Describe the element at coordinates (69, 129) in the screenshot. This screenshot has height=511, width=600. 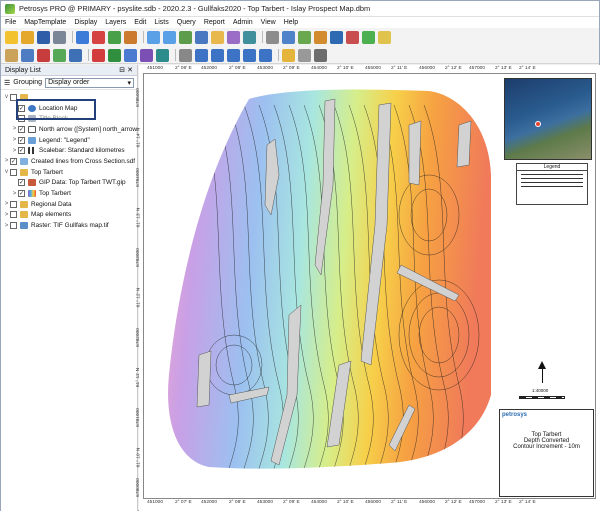
I see `tree-row-north-arrow: > ✓ North arrow ([System] north_arrow` at that location.